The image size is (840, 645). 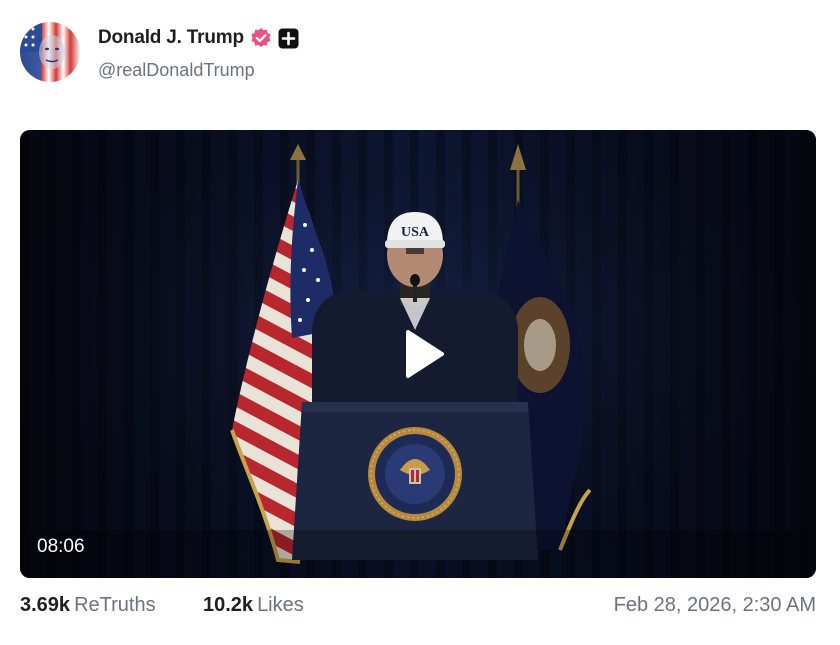 I want to click on play-button, so click(x=422, y=354).